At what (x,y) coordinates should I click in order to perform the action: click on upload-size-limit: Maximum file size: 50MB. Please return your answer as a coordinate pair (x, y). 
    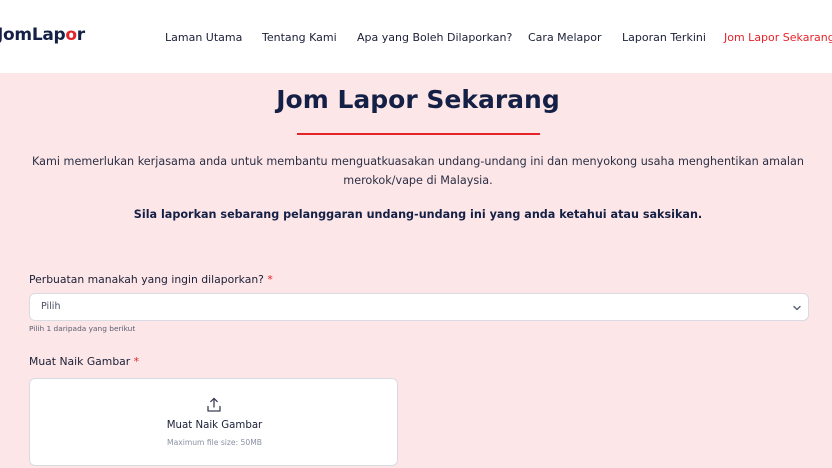
    Looking at the image, I should click on (214, 442).